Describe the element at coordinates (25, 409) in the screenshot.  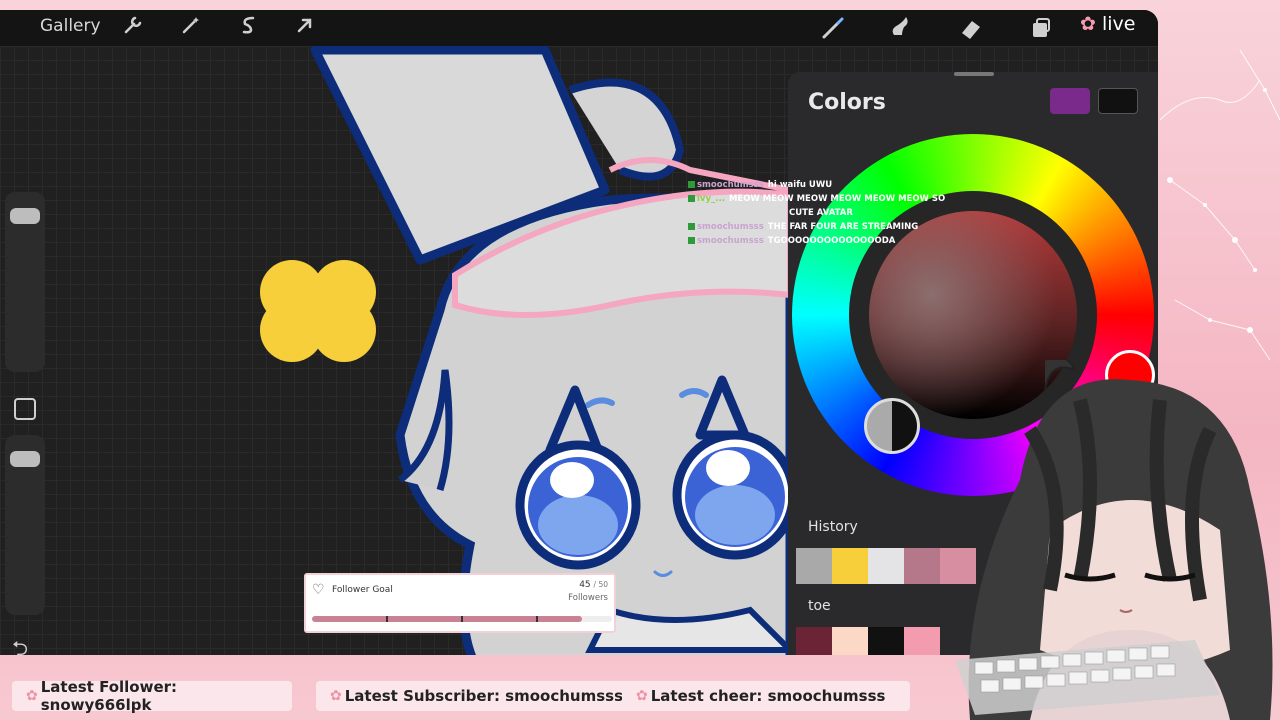
I see `modify-button` at that location.